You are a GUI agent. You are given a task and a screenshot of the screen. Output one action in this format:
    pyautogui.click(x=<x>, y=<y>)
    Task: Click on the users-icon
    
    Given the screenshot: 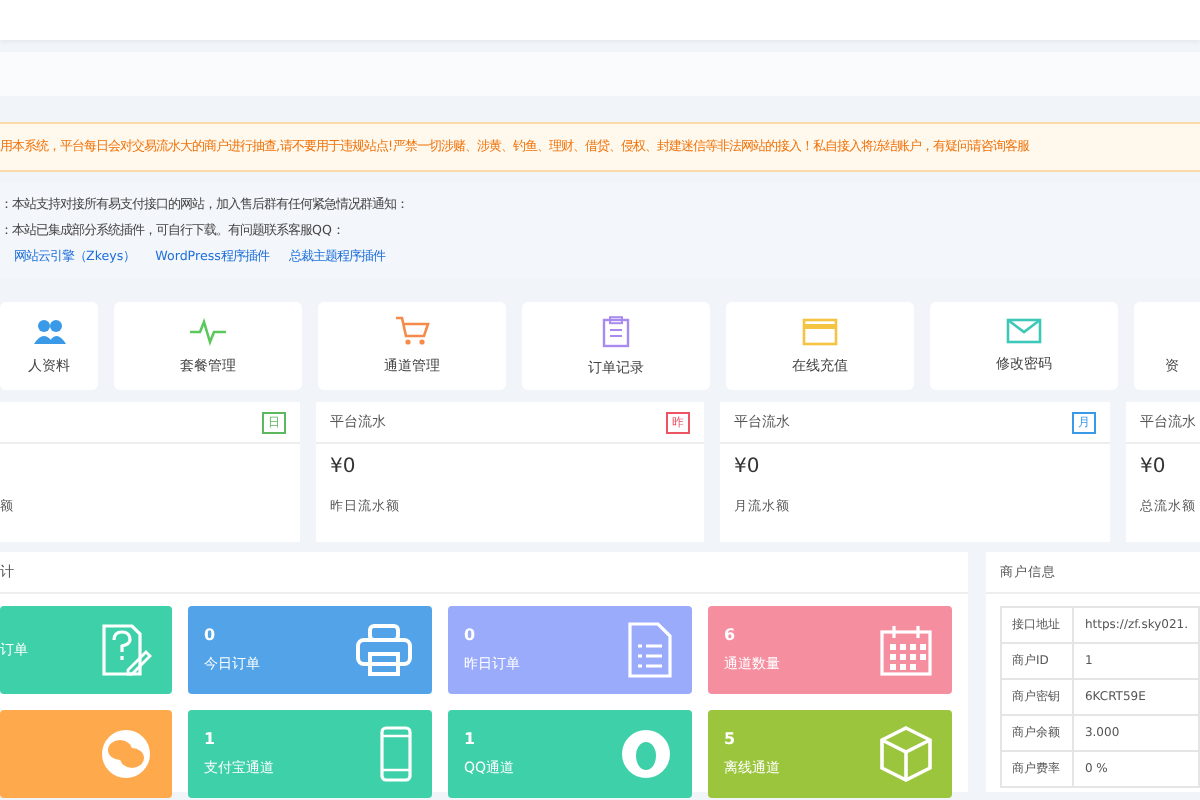 What is the action you would take?
    pyautogui.click(x=49, y=331)
    